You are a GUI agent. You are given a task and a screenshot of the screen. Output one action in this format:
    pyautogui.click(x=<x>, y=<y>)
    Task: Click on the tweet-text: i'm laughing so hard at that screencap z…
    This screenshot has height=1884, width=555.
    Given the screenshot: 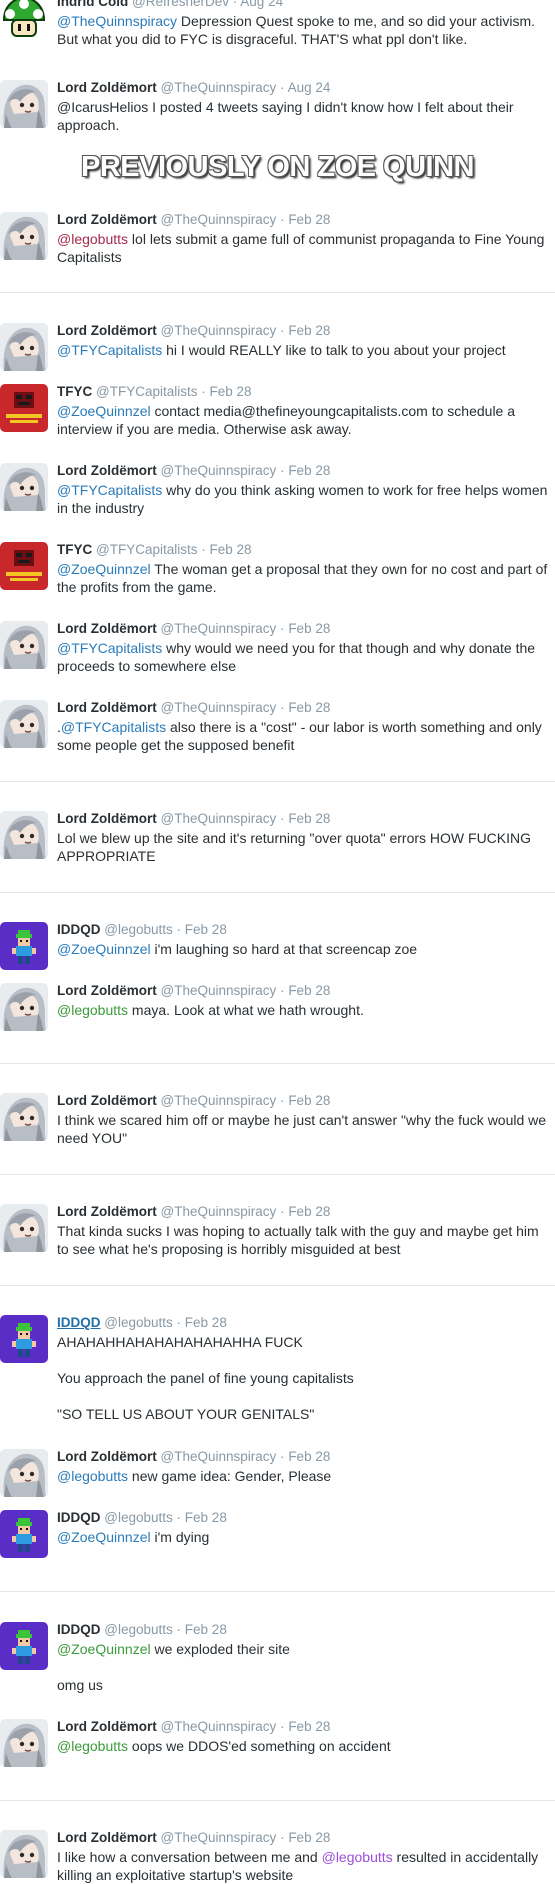 What is the action you would take?
    pyautogui.click(x=284, y=949)
    